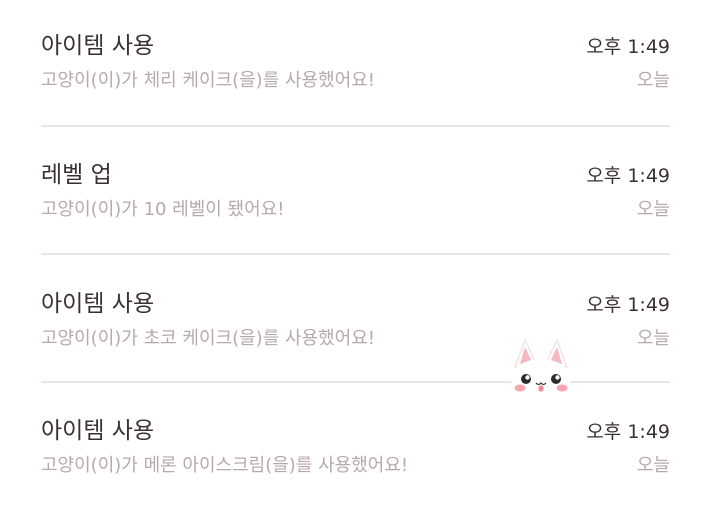  Describe the element at coordinates (208, 338) in the screenshot. I see `notification-description: 고양이(이)가 초코 케이크(을)를 사용했어요!` at that location.